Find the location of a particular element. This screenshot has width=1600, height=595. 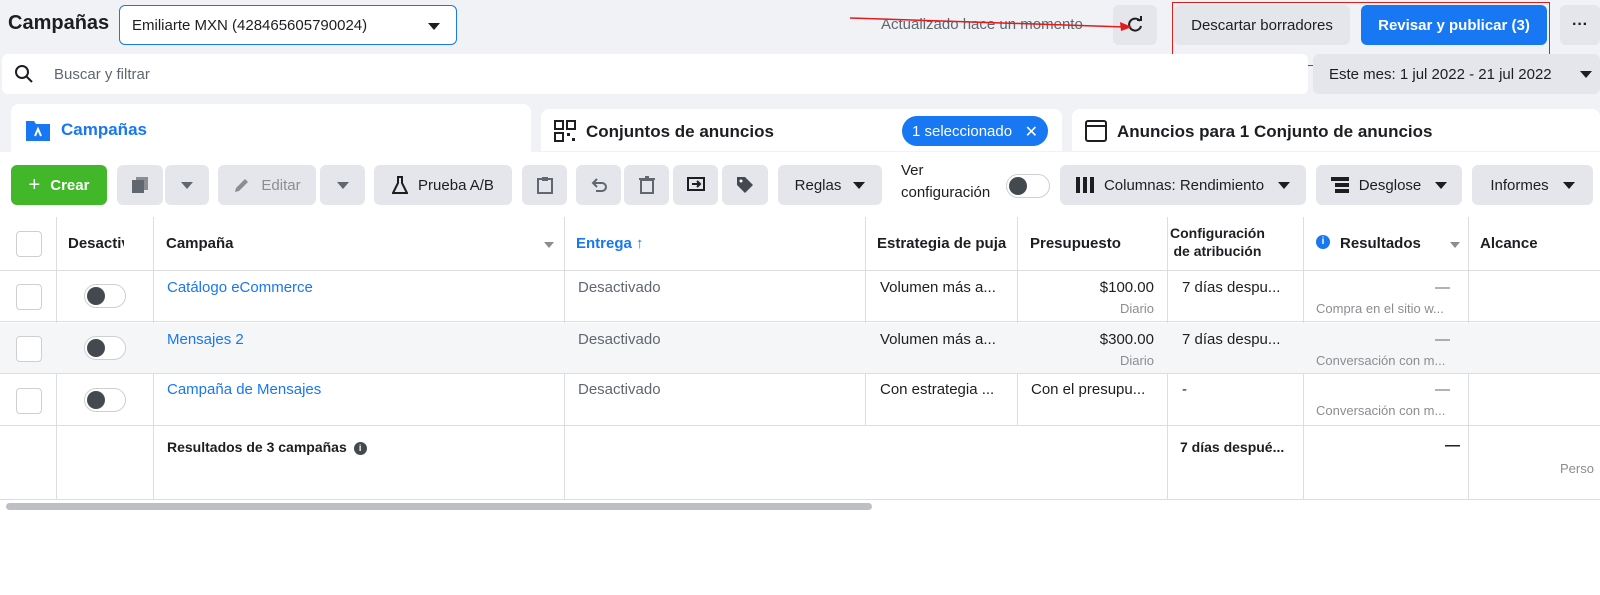

summary-label: Resultados de 3 campañas i is located at coordinates (267, 447).